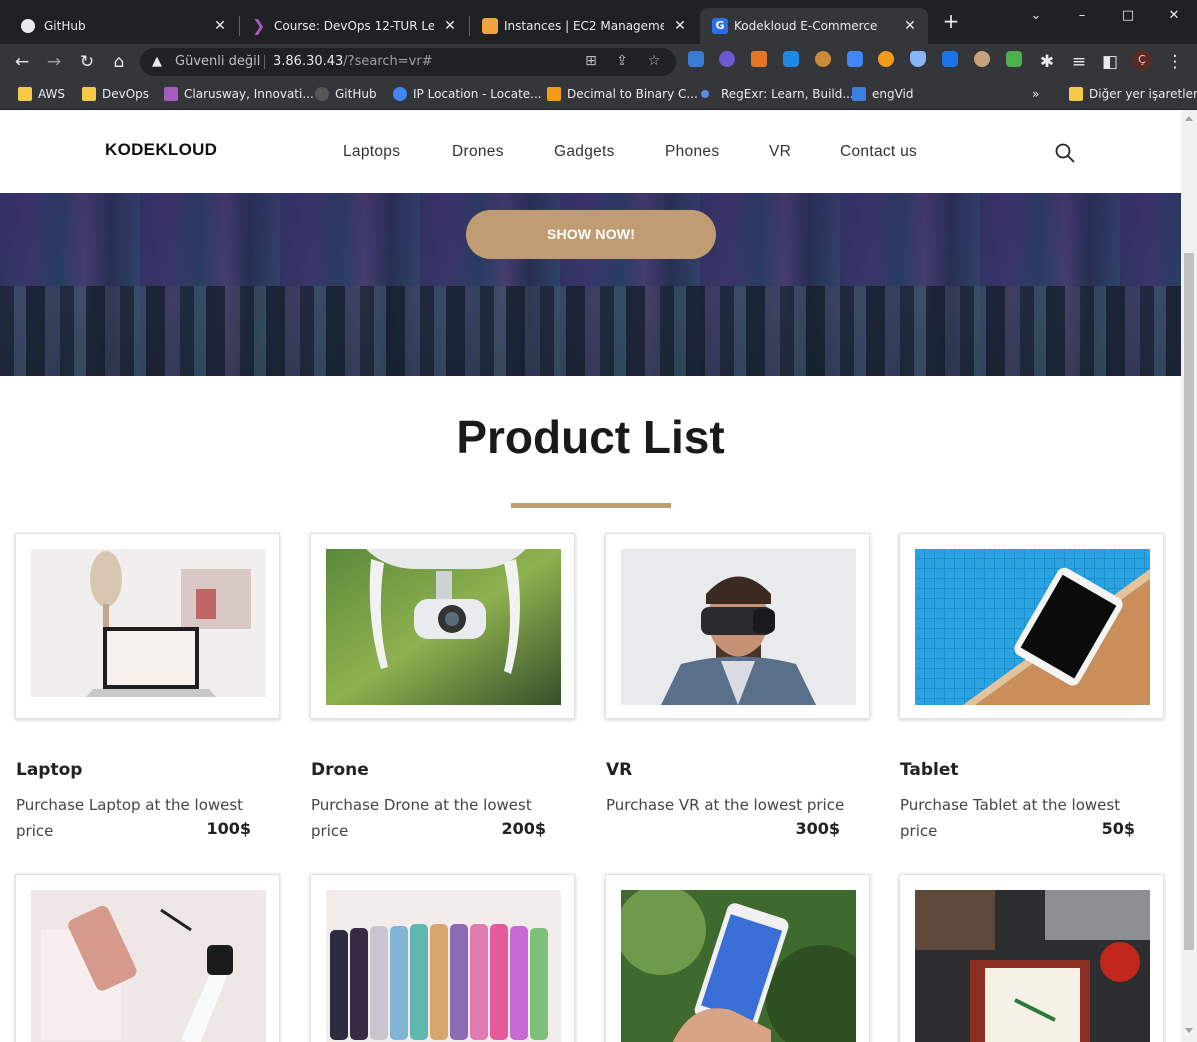 This screenshot has height=1042, width=1197. What do you see at coordinates (1128, 16) in the screenshot?
I see `maximize-button: □` at bounding box center [1128, 16].